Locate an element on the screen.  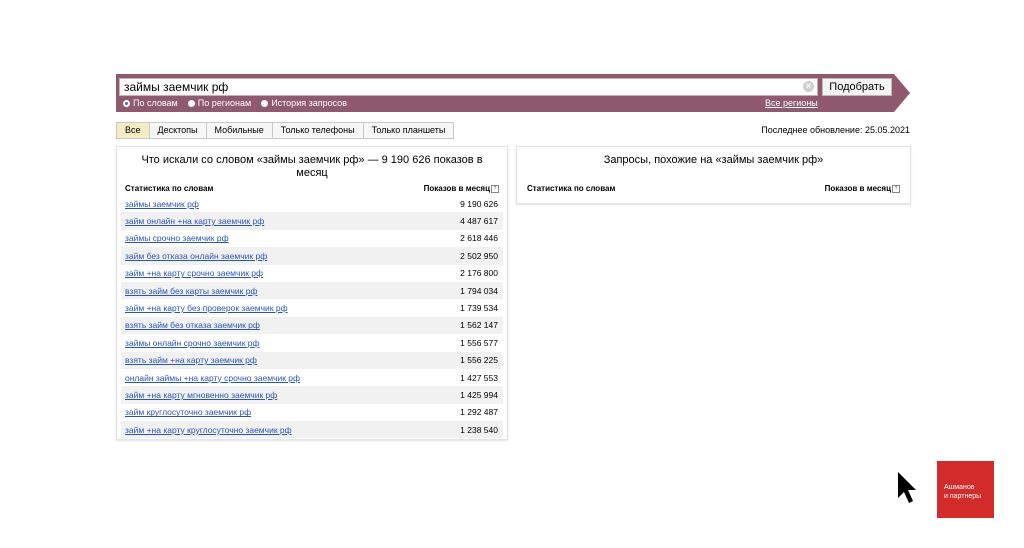
all-regions-link: Все регионы is located at coordinates (791, 103).